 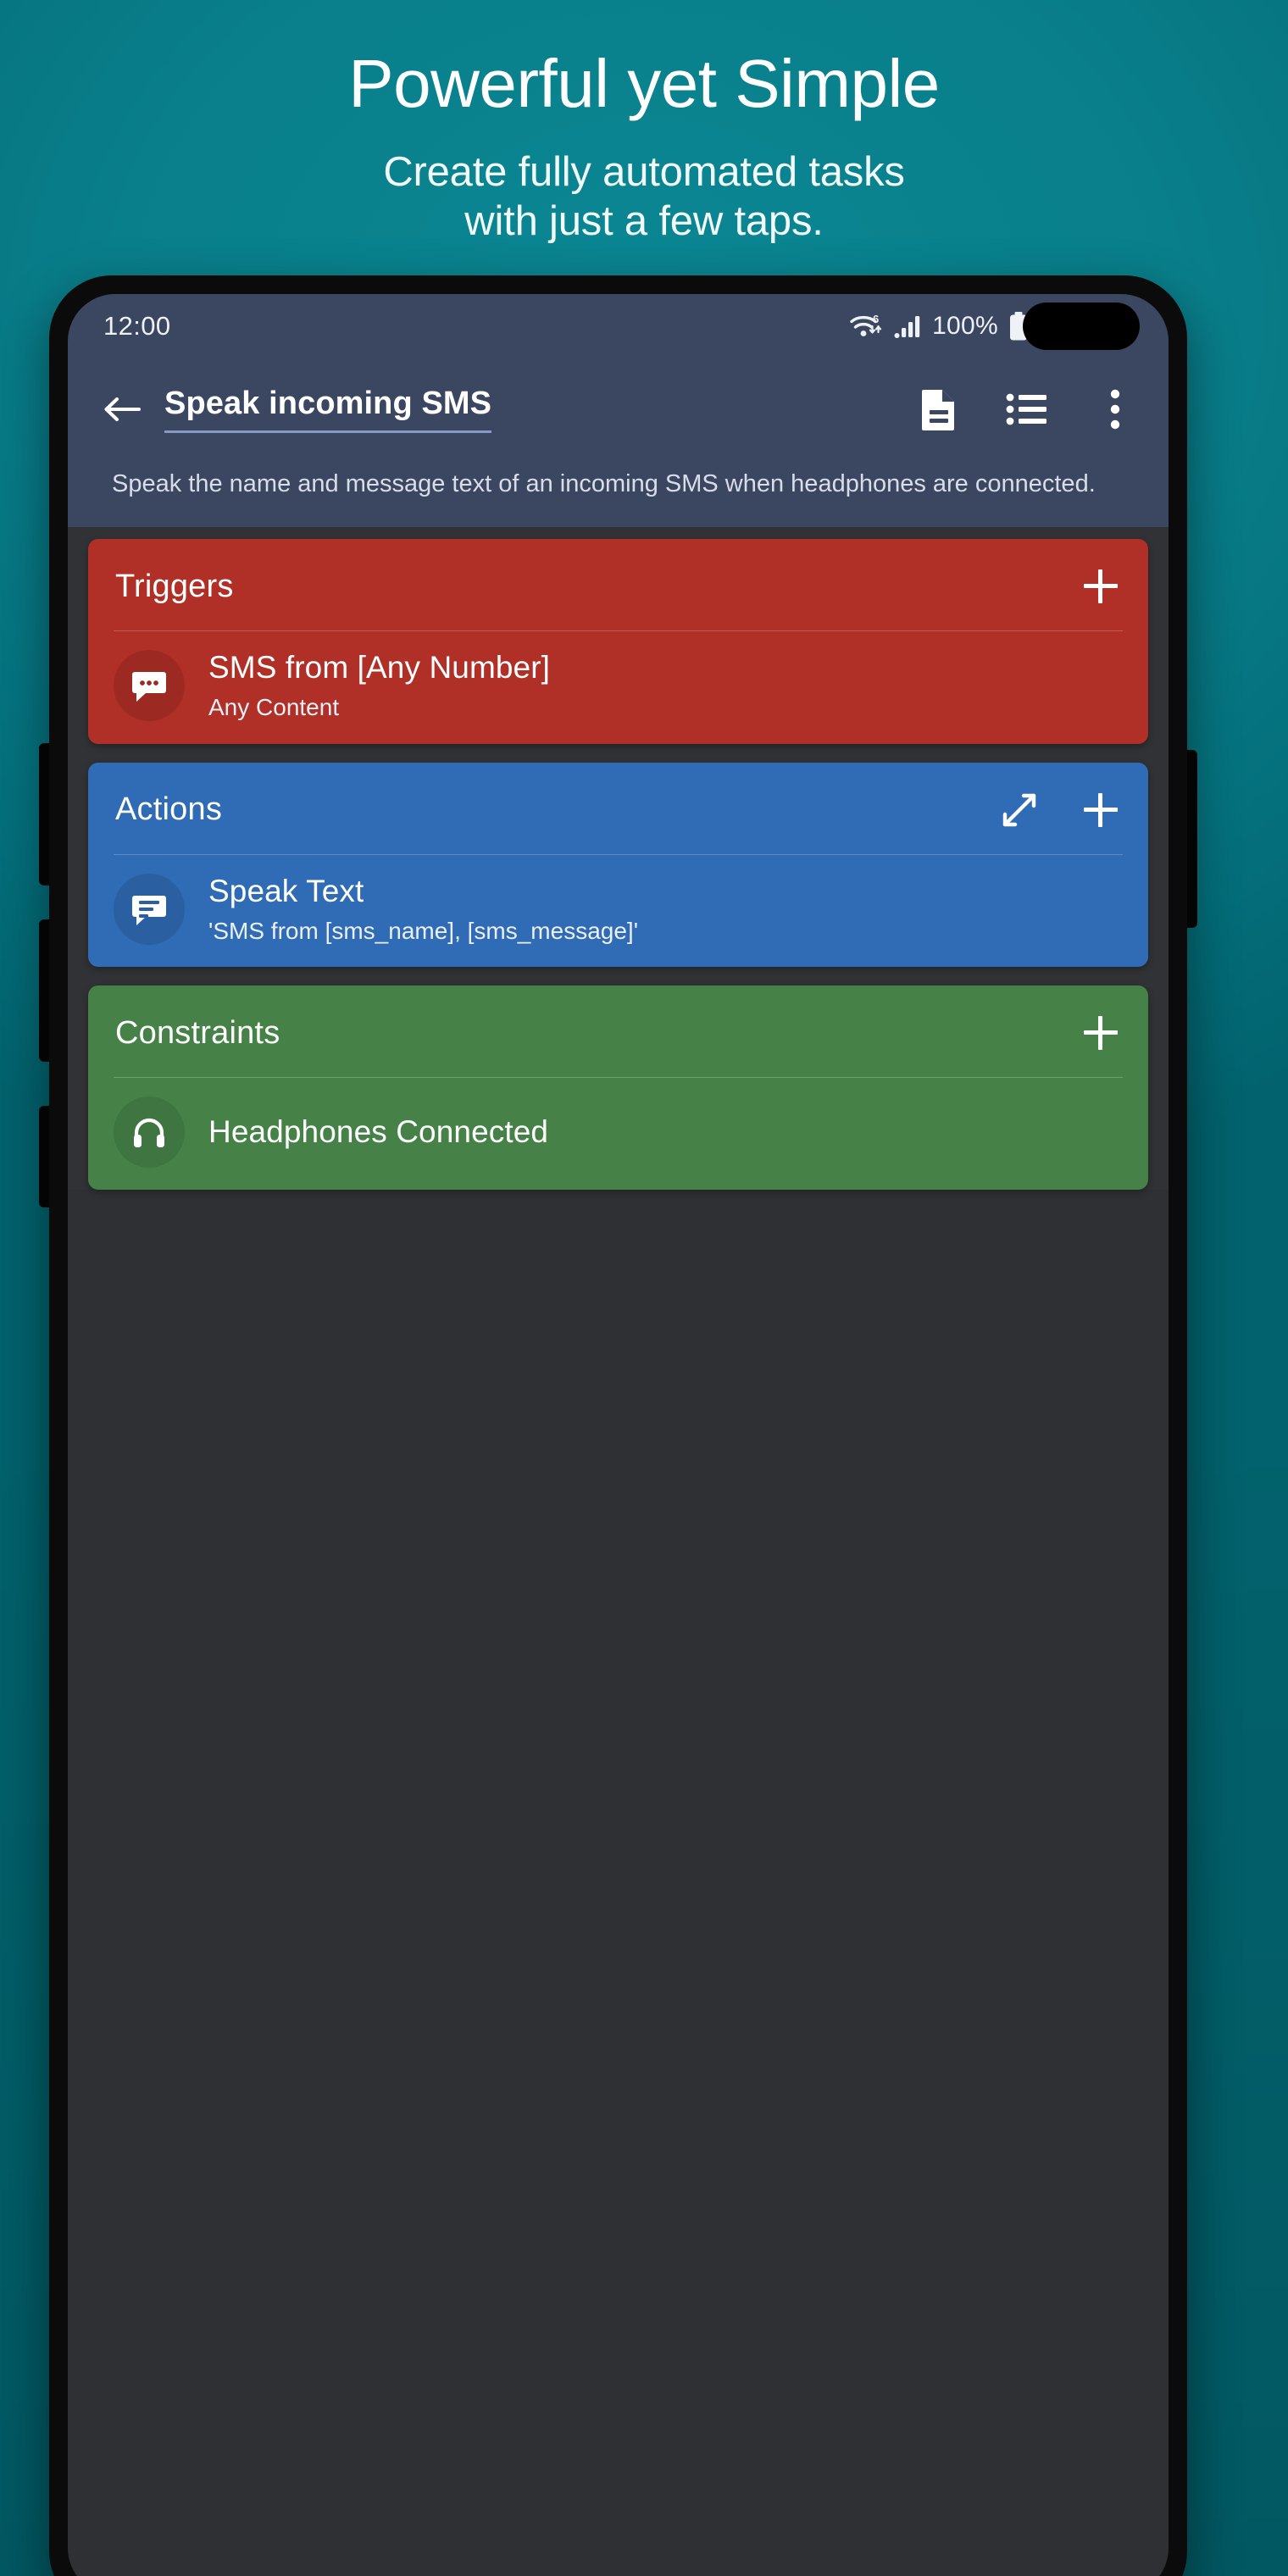 I want to click on headphones-icon, so click(x=149, y=1132).